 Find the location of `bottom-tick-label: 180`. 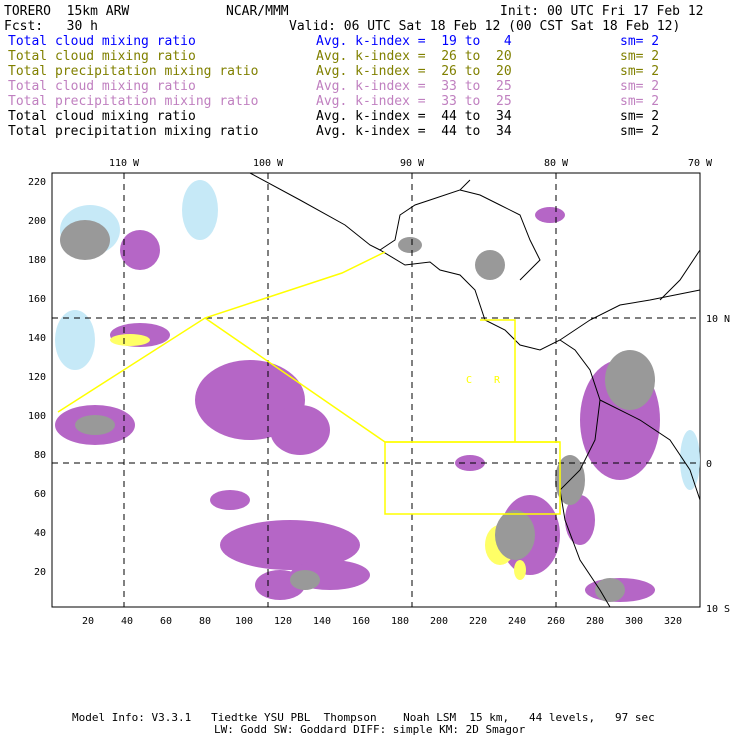

bottom-tick-label: 180 is located at coordinates (400, 621).